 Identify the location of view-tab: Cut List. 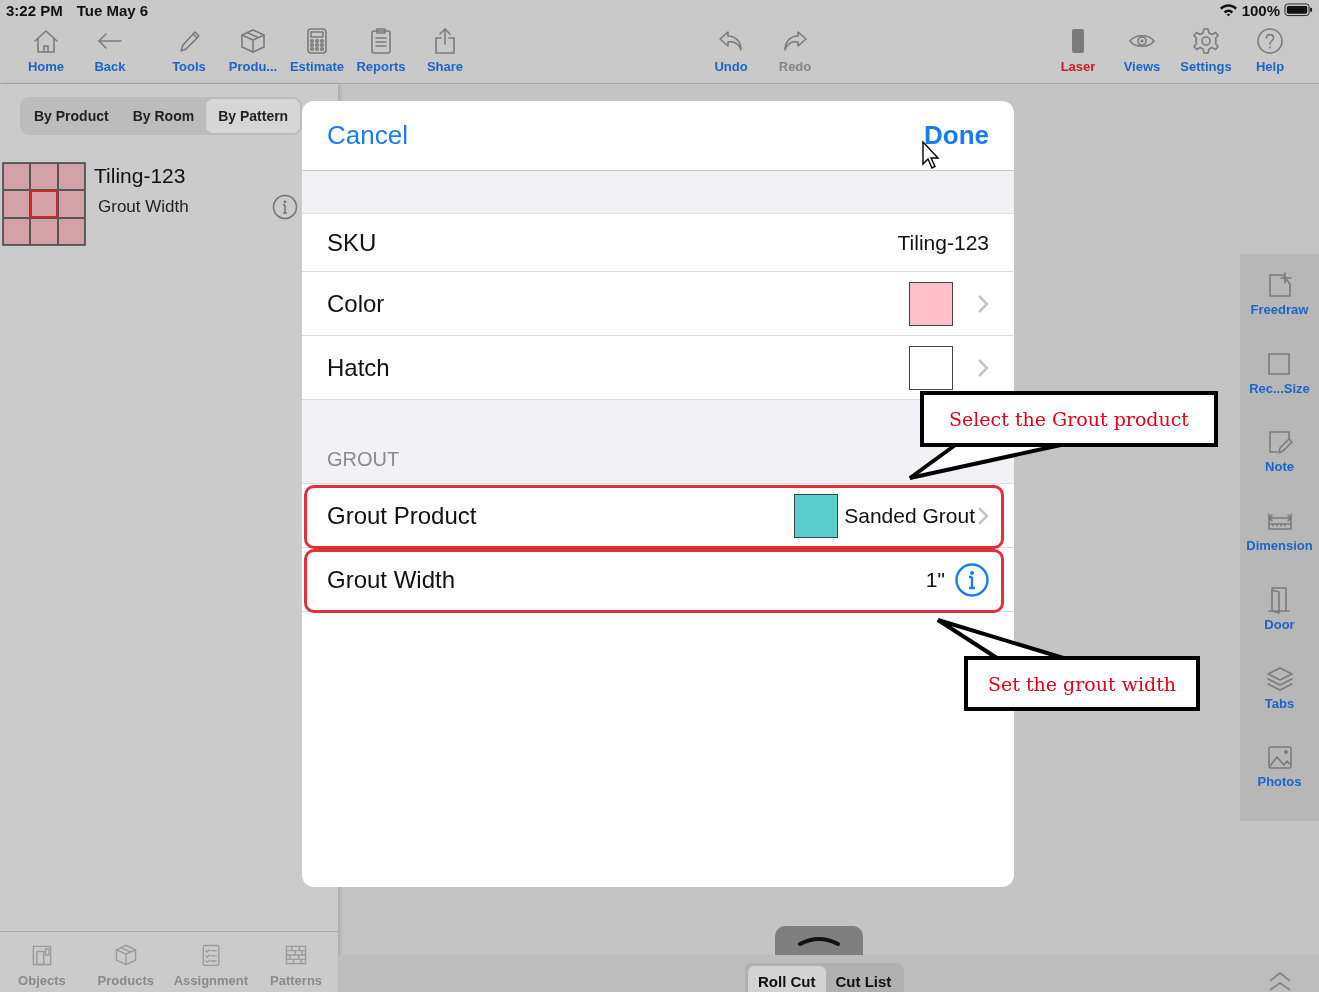
(863, 979).